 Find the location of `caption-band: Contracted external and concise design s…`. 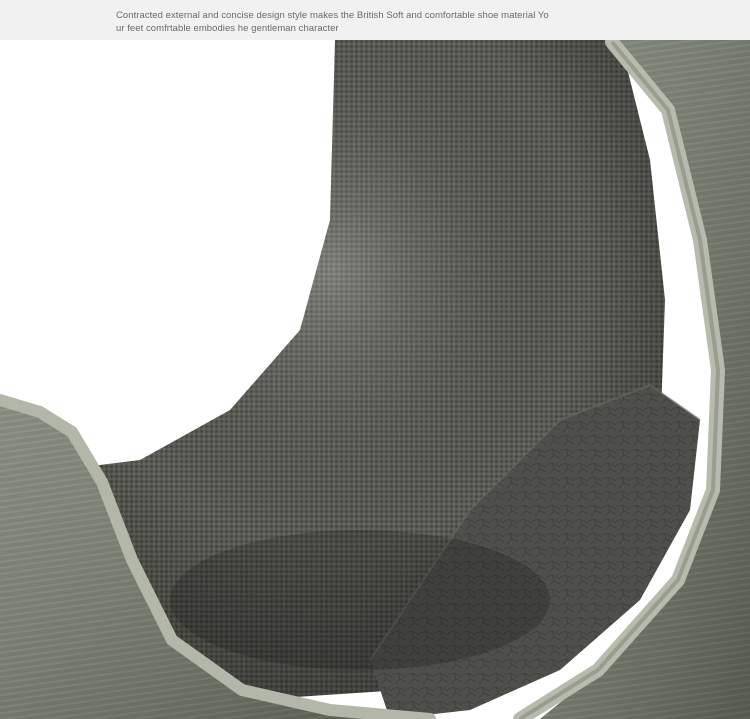

caption-band: Contracted external and concise design s… is located at coordinates (375, 20).